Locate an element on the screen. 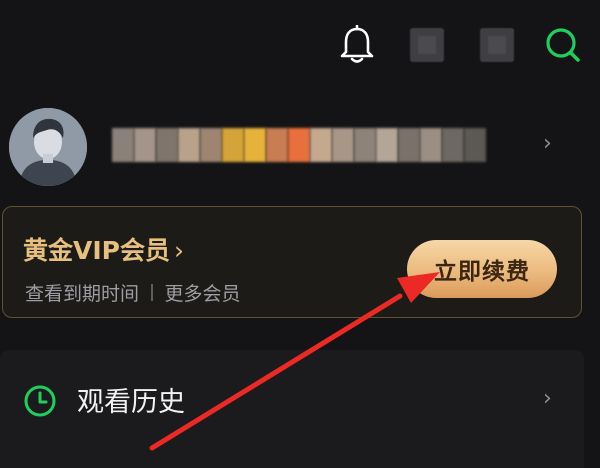  more-membership-link: 更多会员 is located at coordinates (203, 292).